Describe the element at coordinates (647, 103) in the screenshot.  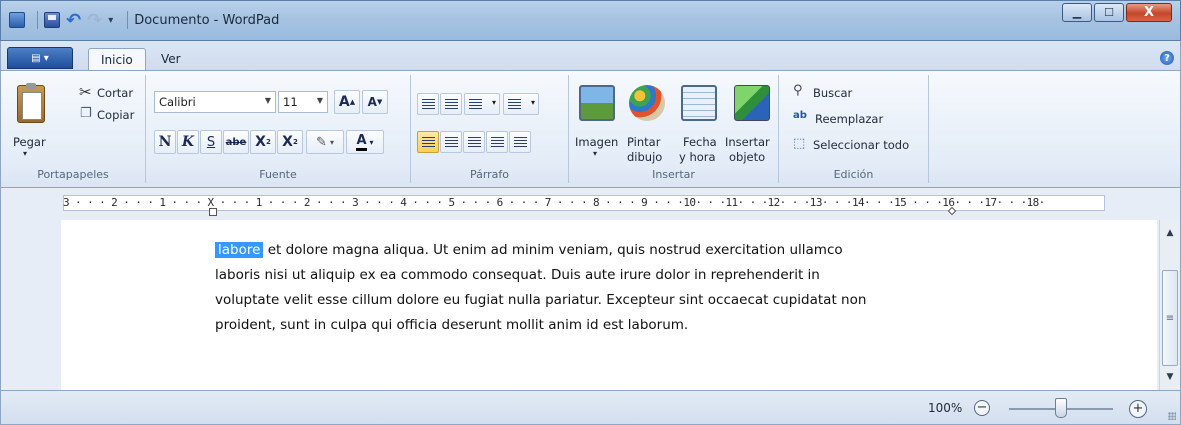
I see `paint-palette-icon` at that location.